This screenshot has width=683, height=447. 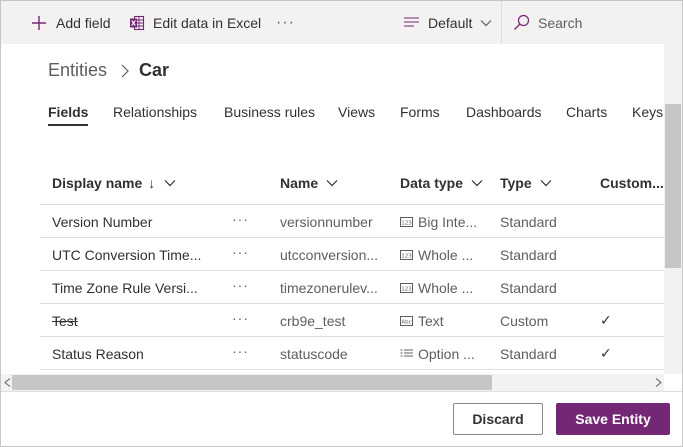 I want to click on tab-business-rules: Business rules, so click(x=269, y=112).